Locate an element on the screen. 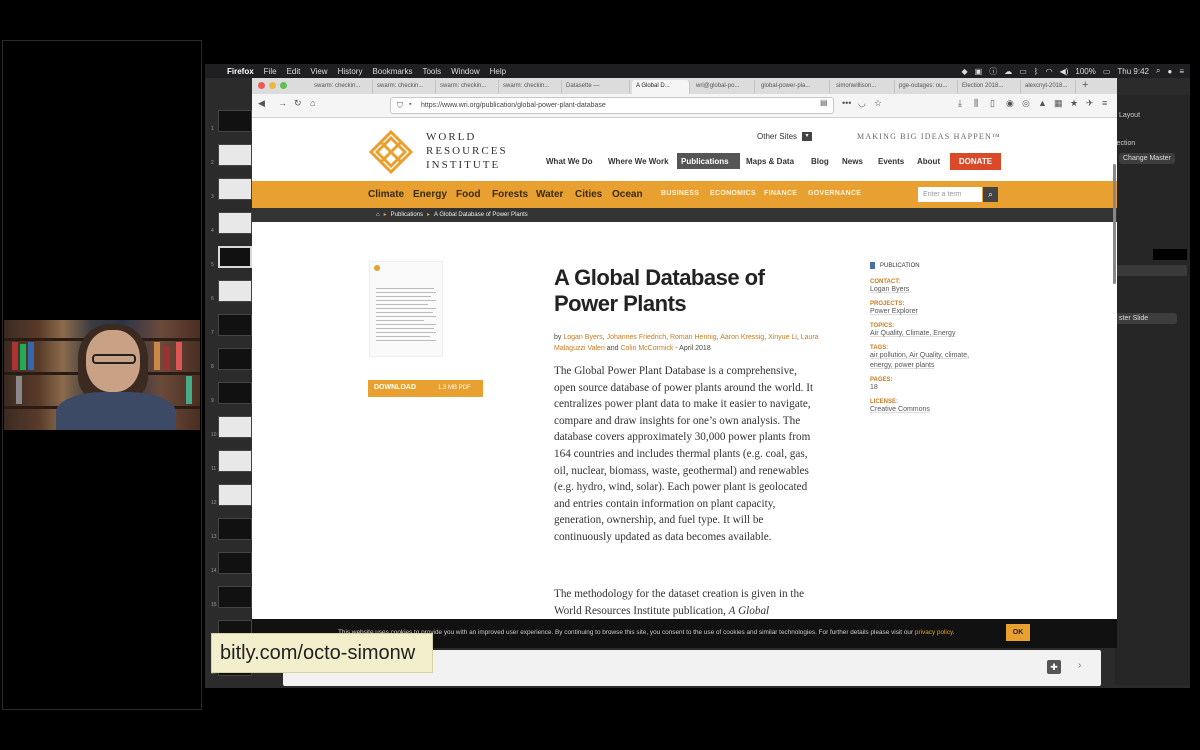 Image resolution: width=1200 pixels, height=750 pixels. slide-navigator: 1234567891011121314151617 is located at coordinates (233, 393).